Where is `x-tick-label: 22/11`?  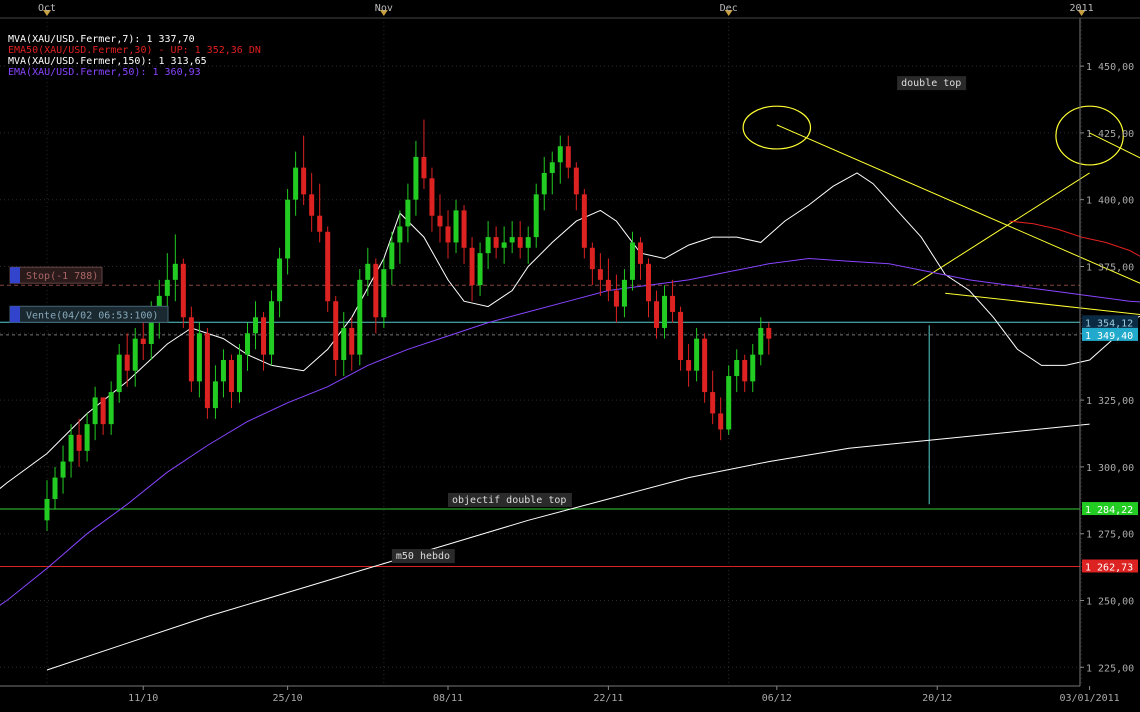
x-tick-label: 22/11 is located at coordinates (608, 698).